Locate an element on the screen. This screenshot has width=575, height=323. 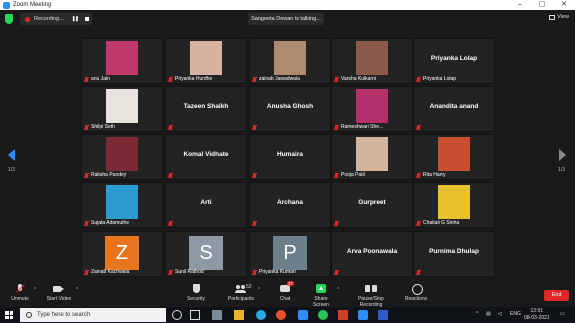
whatsapp-icon is located at coordinates (323, 315).